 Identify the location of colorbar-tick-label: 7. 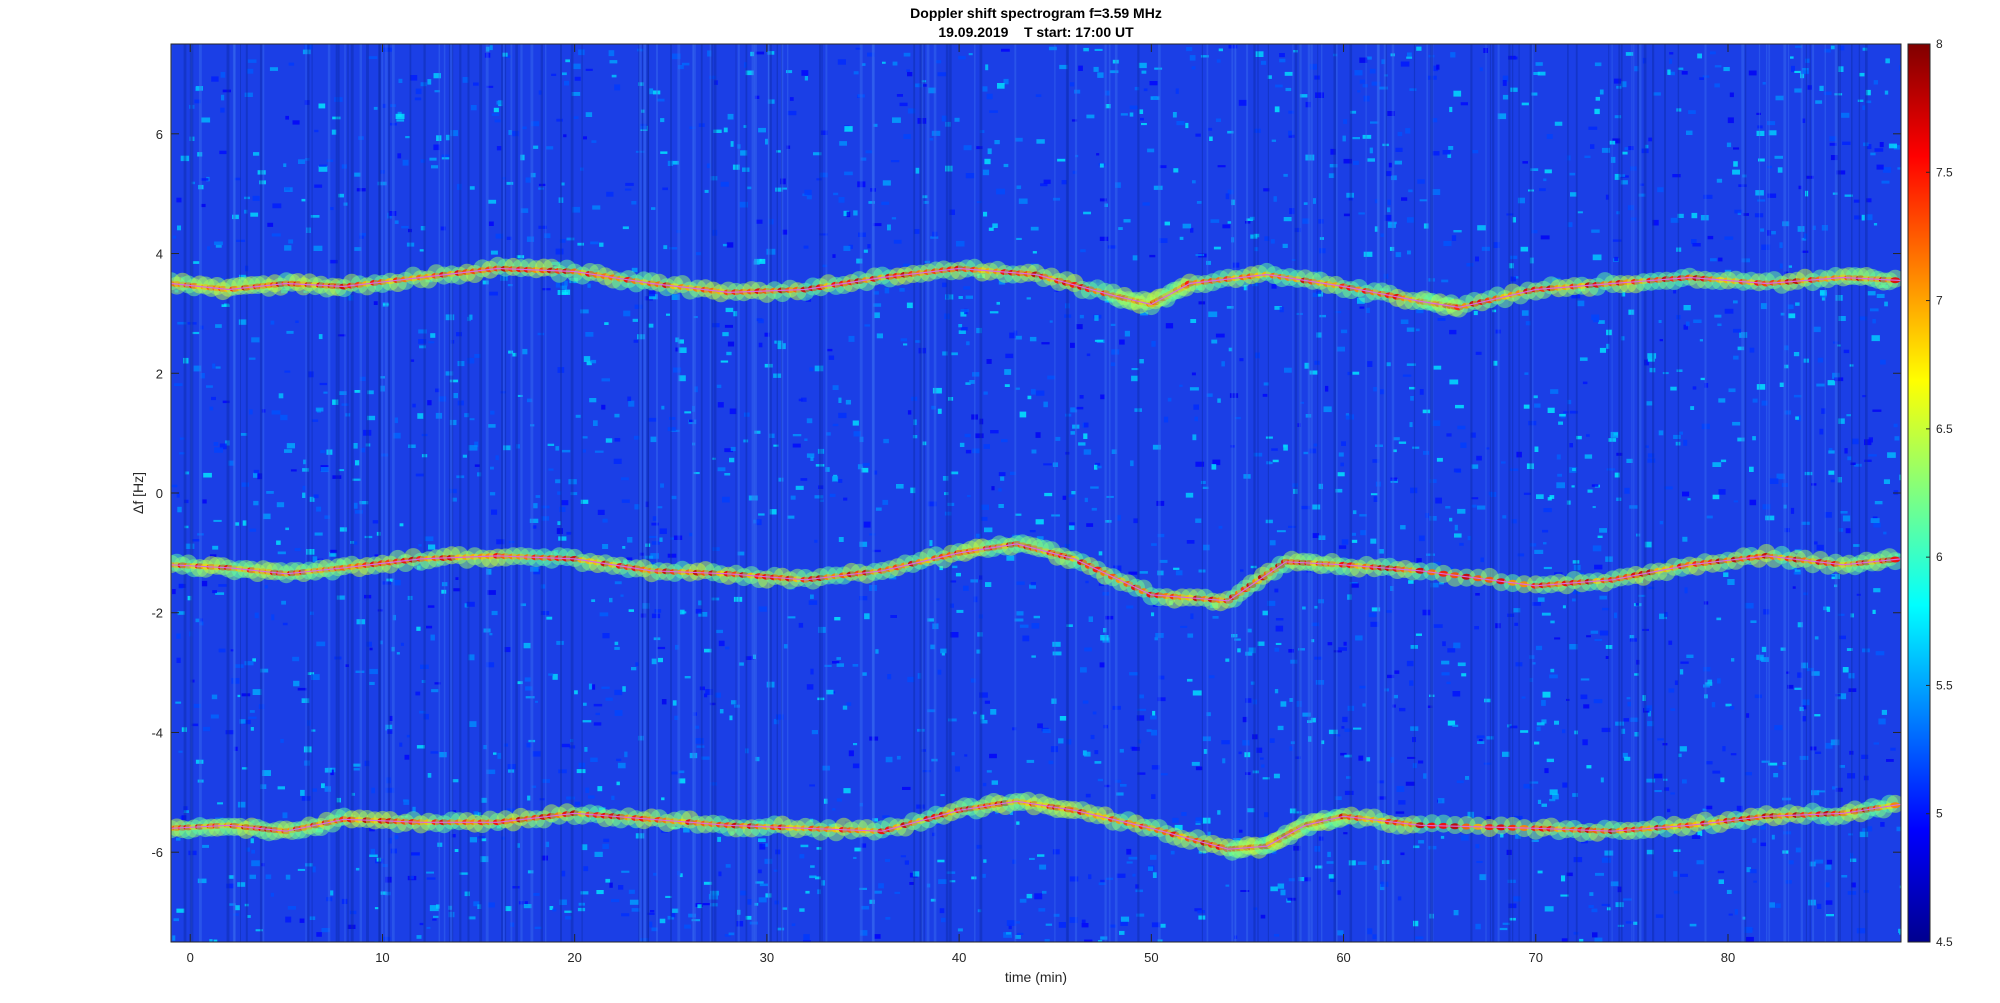
(1939, 301).